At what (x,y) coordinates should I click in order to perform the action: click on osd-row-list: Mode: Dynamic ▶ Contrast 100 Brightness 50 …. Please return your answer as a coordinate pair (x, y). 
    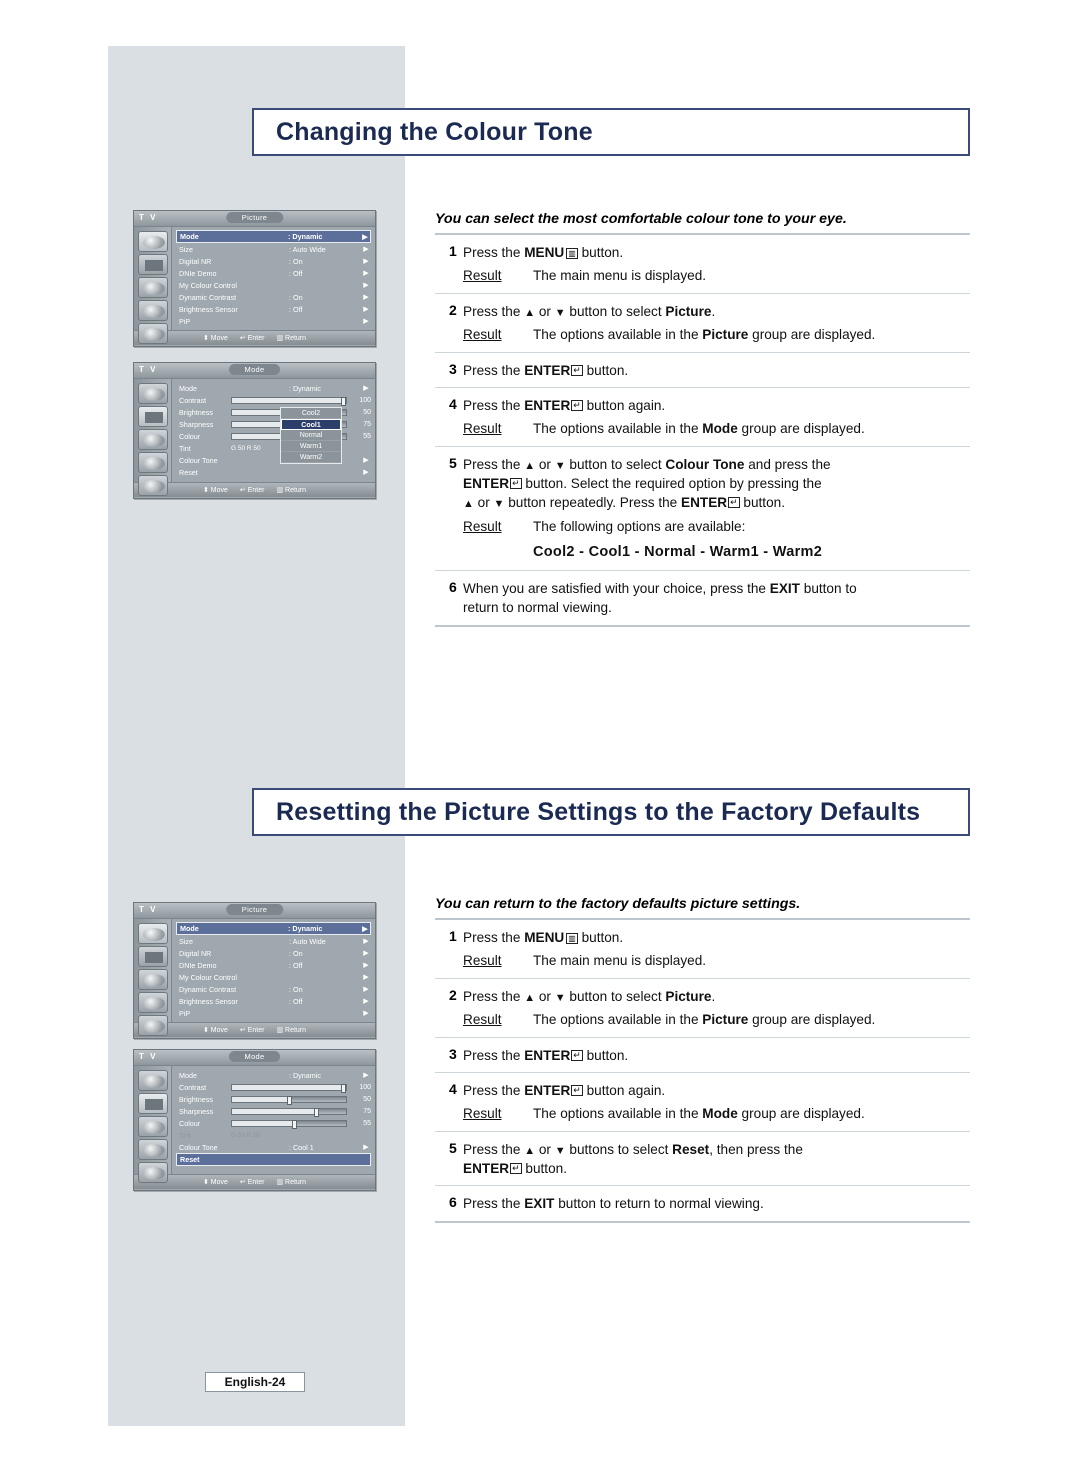
    Looking at the image, I should click on (273, 1120).